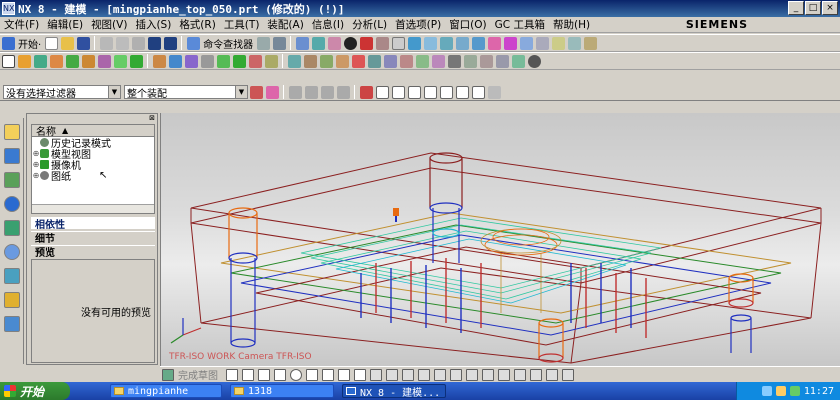 The height and width of the screenshot is (400, 840). Describe the element at coordinates (242, 24) in the screenshot. I see `menu-tools: 工具(T)` at that location.